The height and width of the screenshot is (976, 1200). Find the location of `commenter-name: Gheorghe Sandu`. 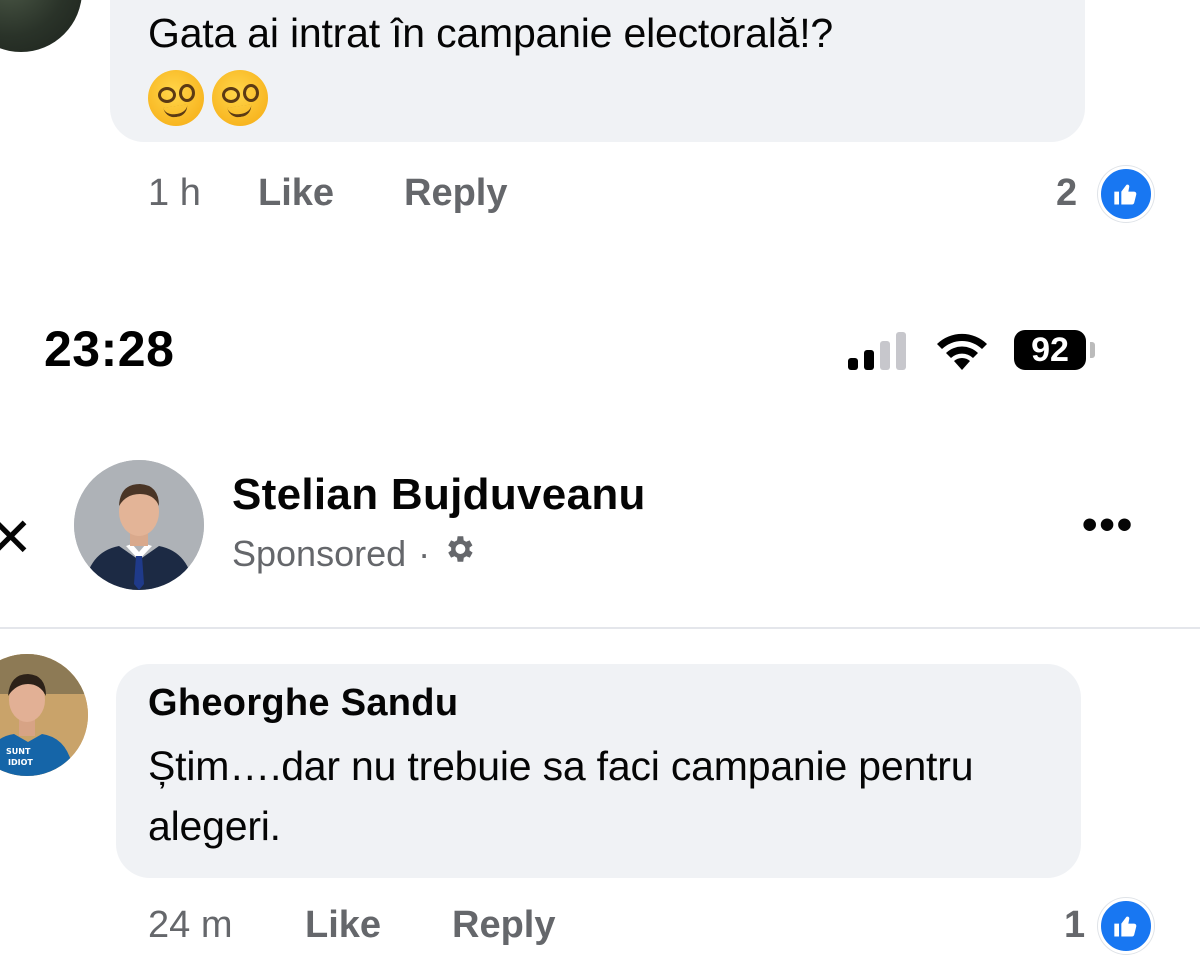

commenter-name: Gheorghe Sandu is located at coordinates (303, 703).